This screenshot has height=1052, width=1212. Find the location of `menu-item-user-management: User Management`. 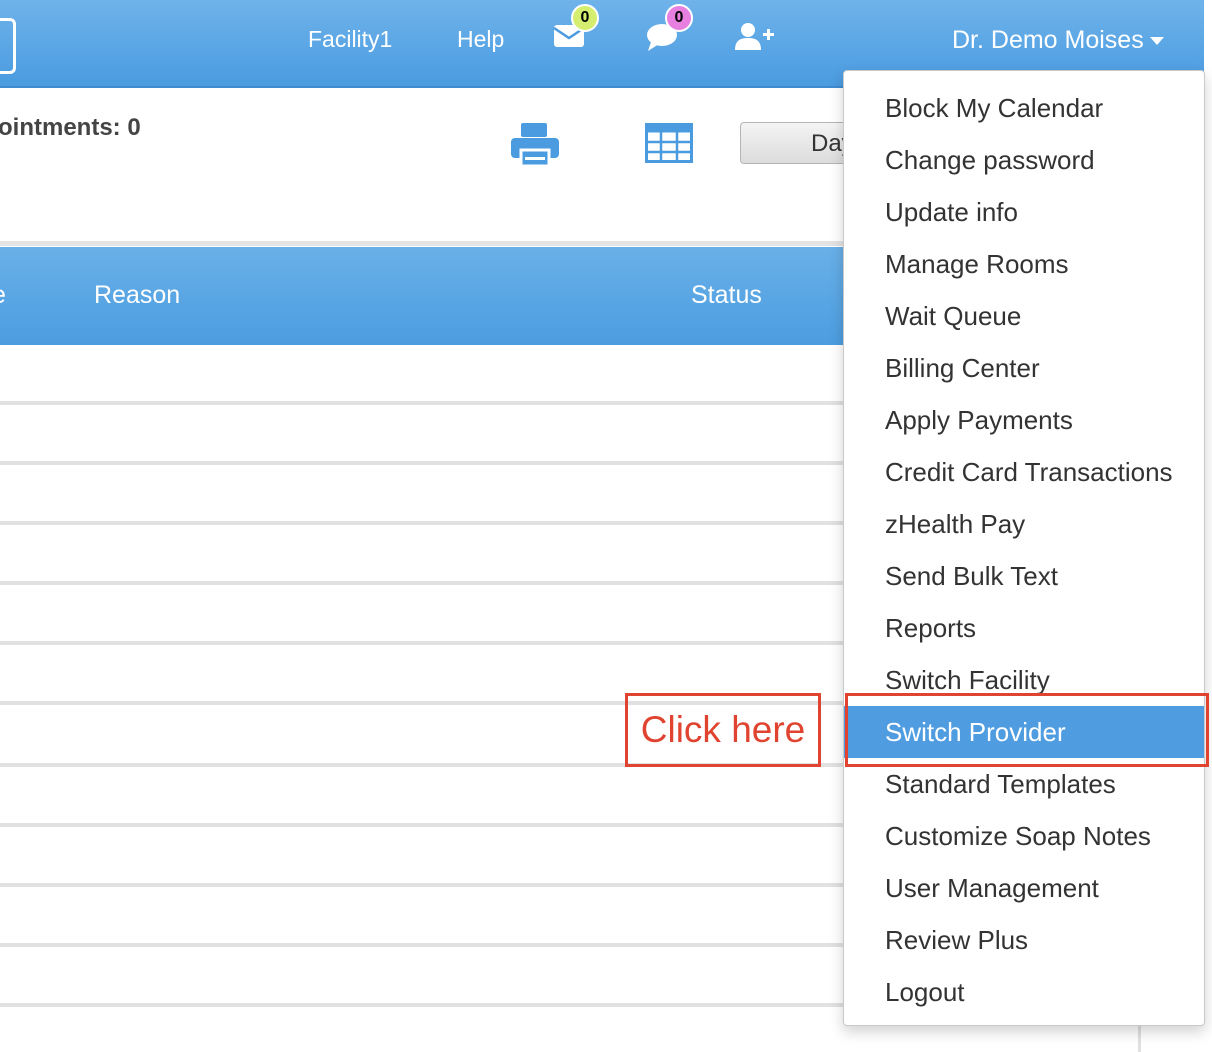

menu-item-user-management: User Management is located at coordinates (1024, 888).